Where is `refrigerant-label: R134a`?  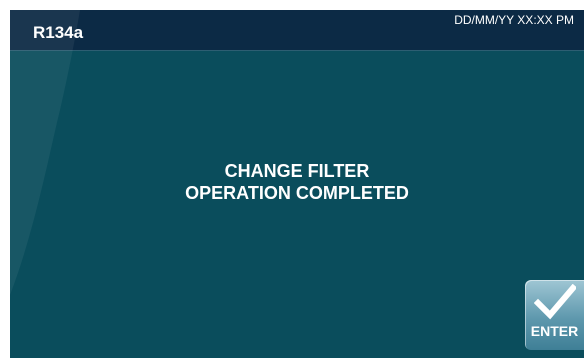 refrigerant-label: R134a is located at coordinates (58, 32).